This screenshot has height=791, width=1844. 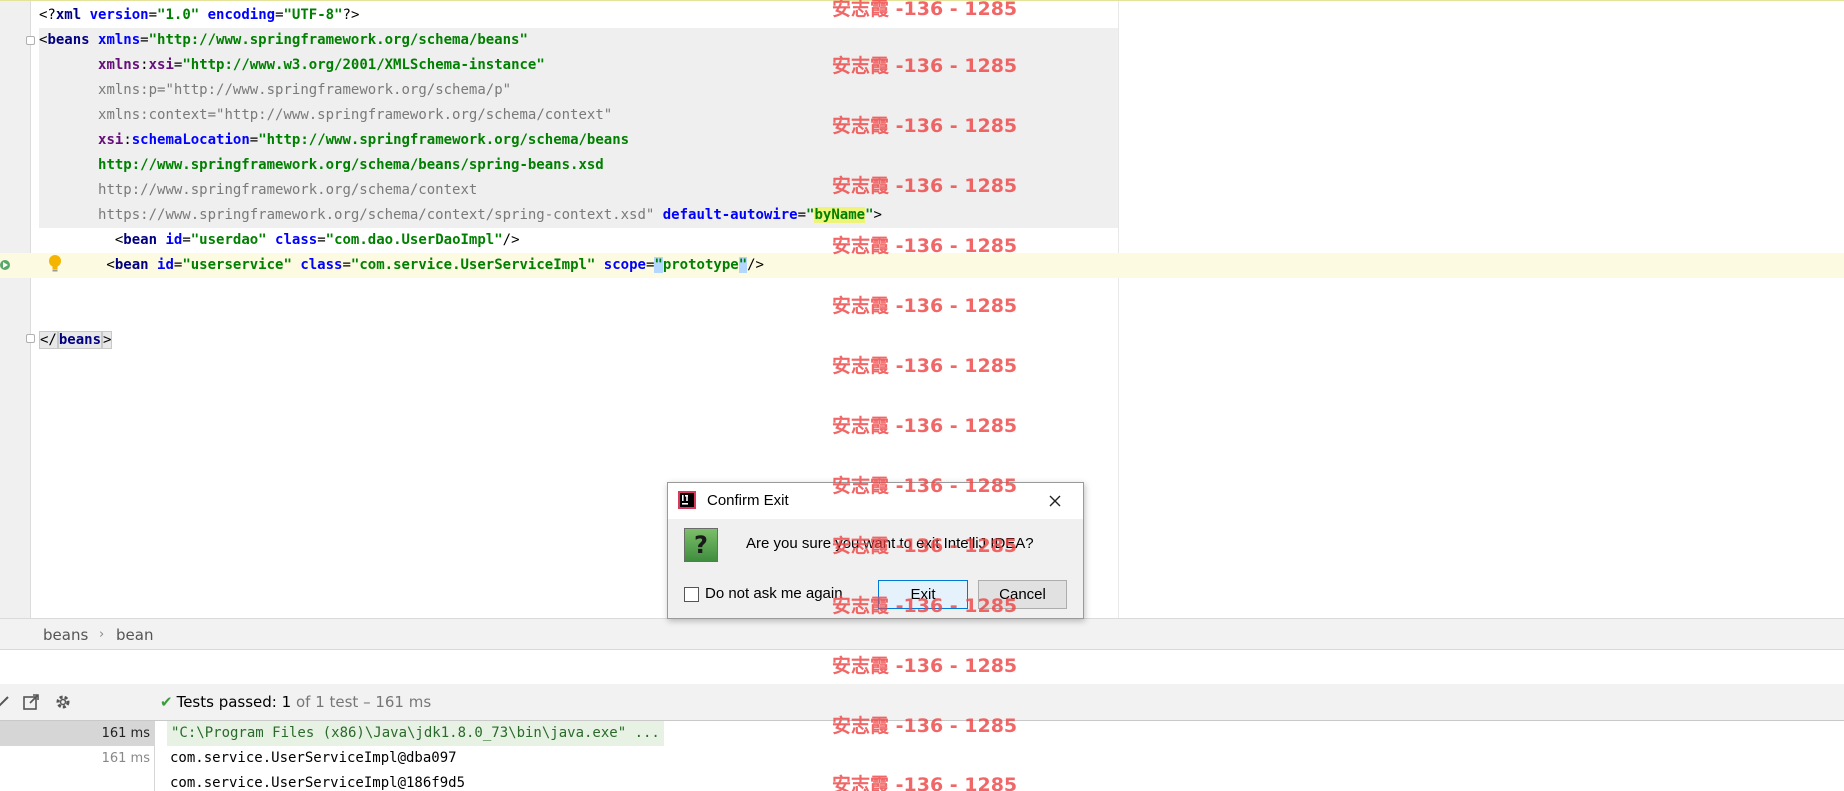 What do you see at coordinates (119, 15) in the screenshot?
I see `code-token: version` at bounding box center [119, 15].